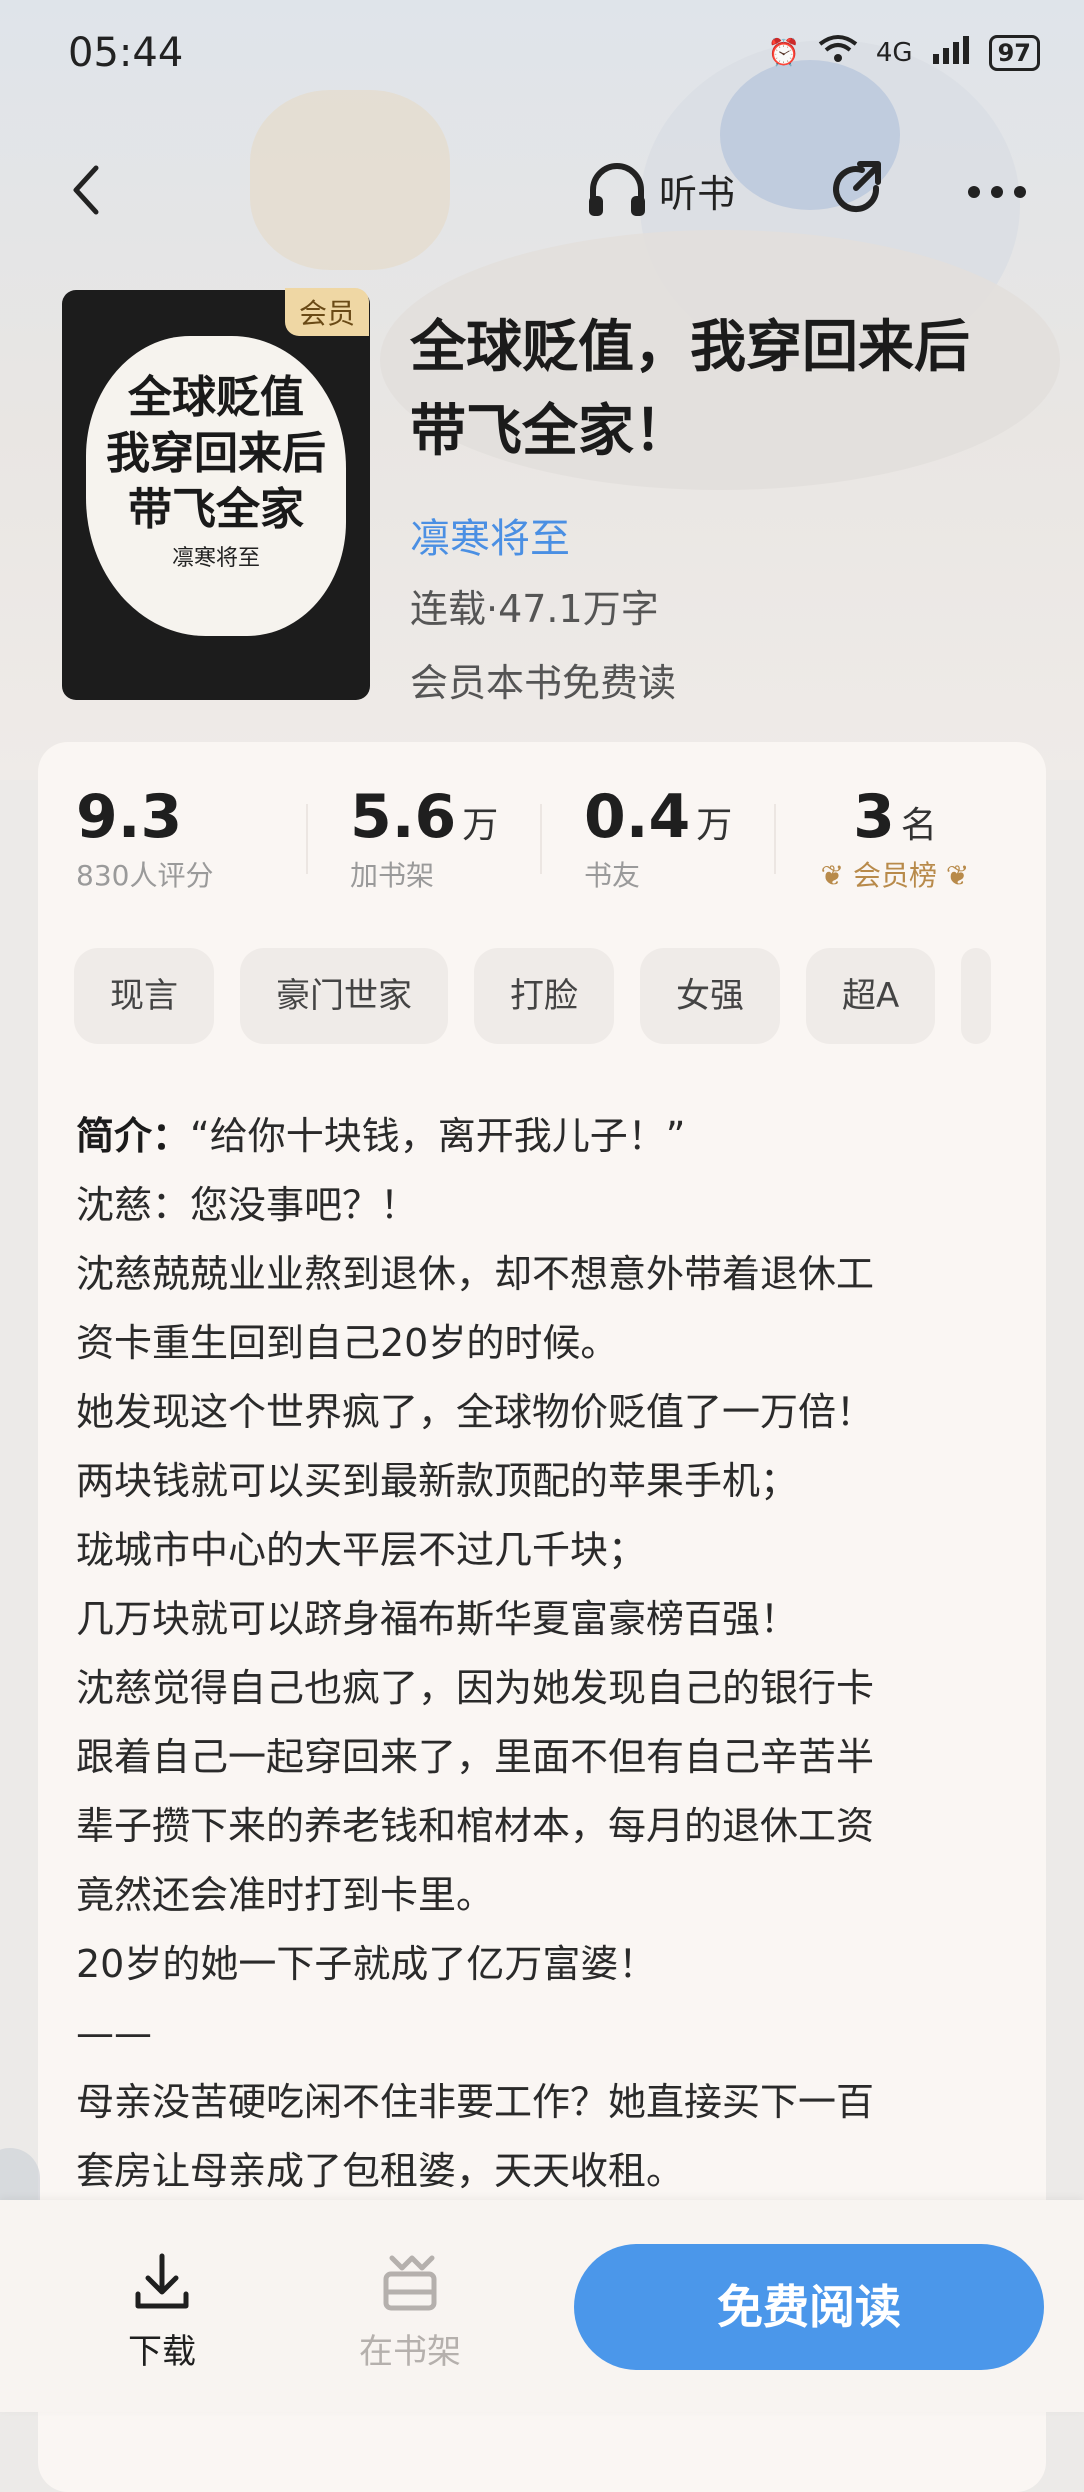 Image resolution: width=1084 pixels, height=2492 pixels. What do you see at coordinates (327, 312) in the screenshot?
I see `vip-badge: 会员` at bounding box center [327, 312].